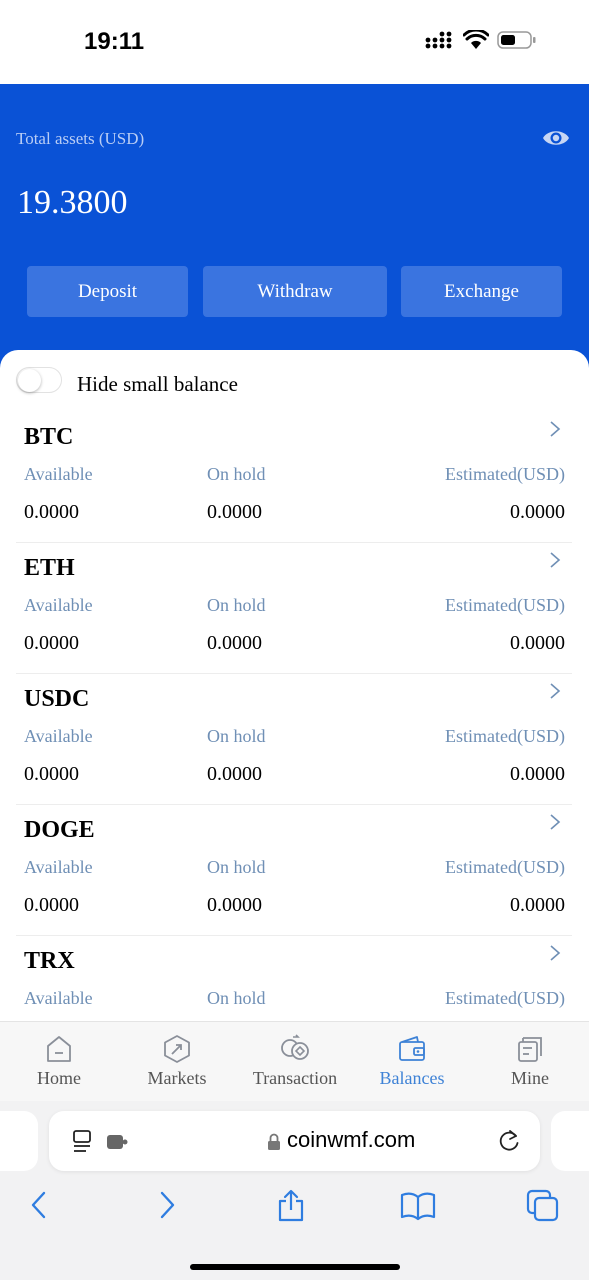  I want to click on back-icon, so click(39, 1206).